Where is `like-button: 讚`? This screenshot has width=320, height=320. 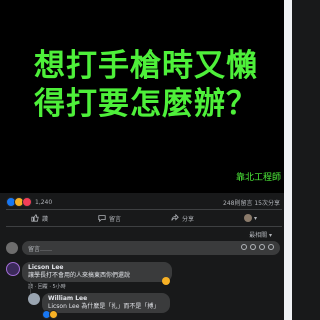 like-button: 讚 is located at coordinates (39, 218).